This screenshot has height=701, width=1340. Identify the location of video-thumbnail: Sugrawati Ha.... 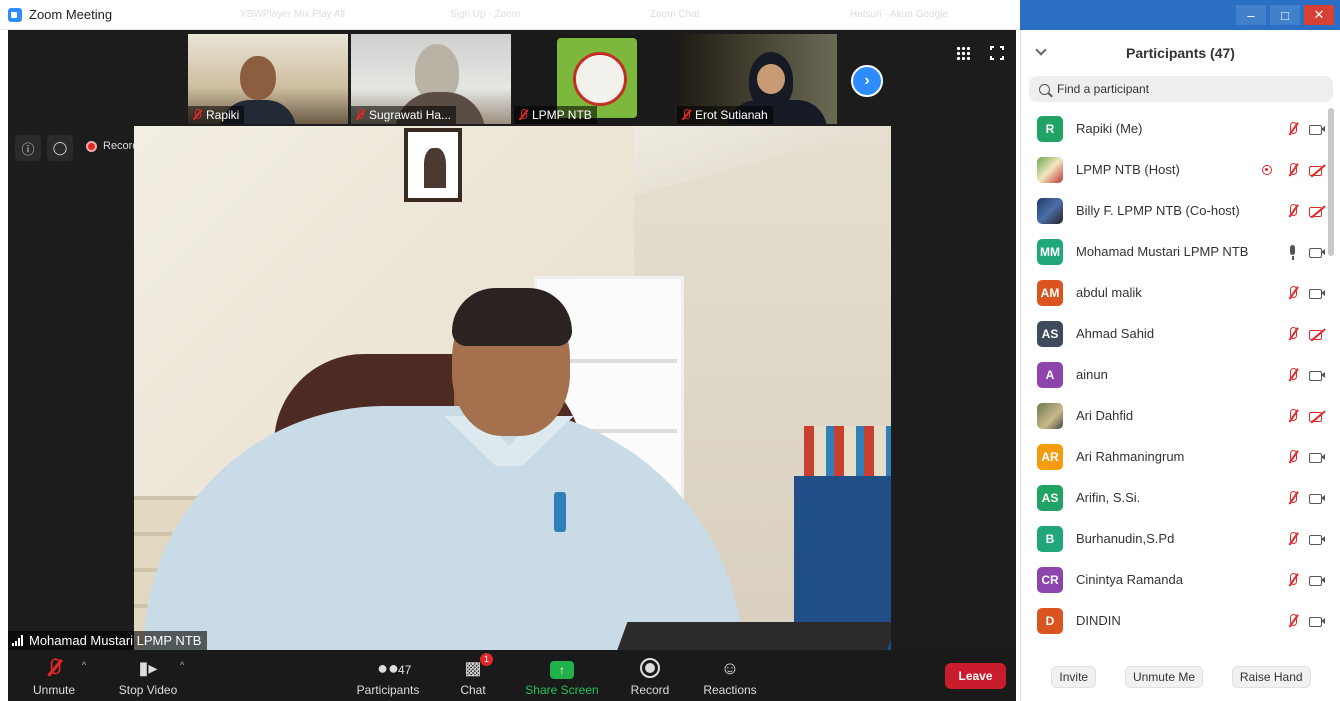
(431, 79).